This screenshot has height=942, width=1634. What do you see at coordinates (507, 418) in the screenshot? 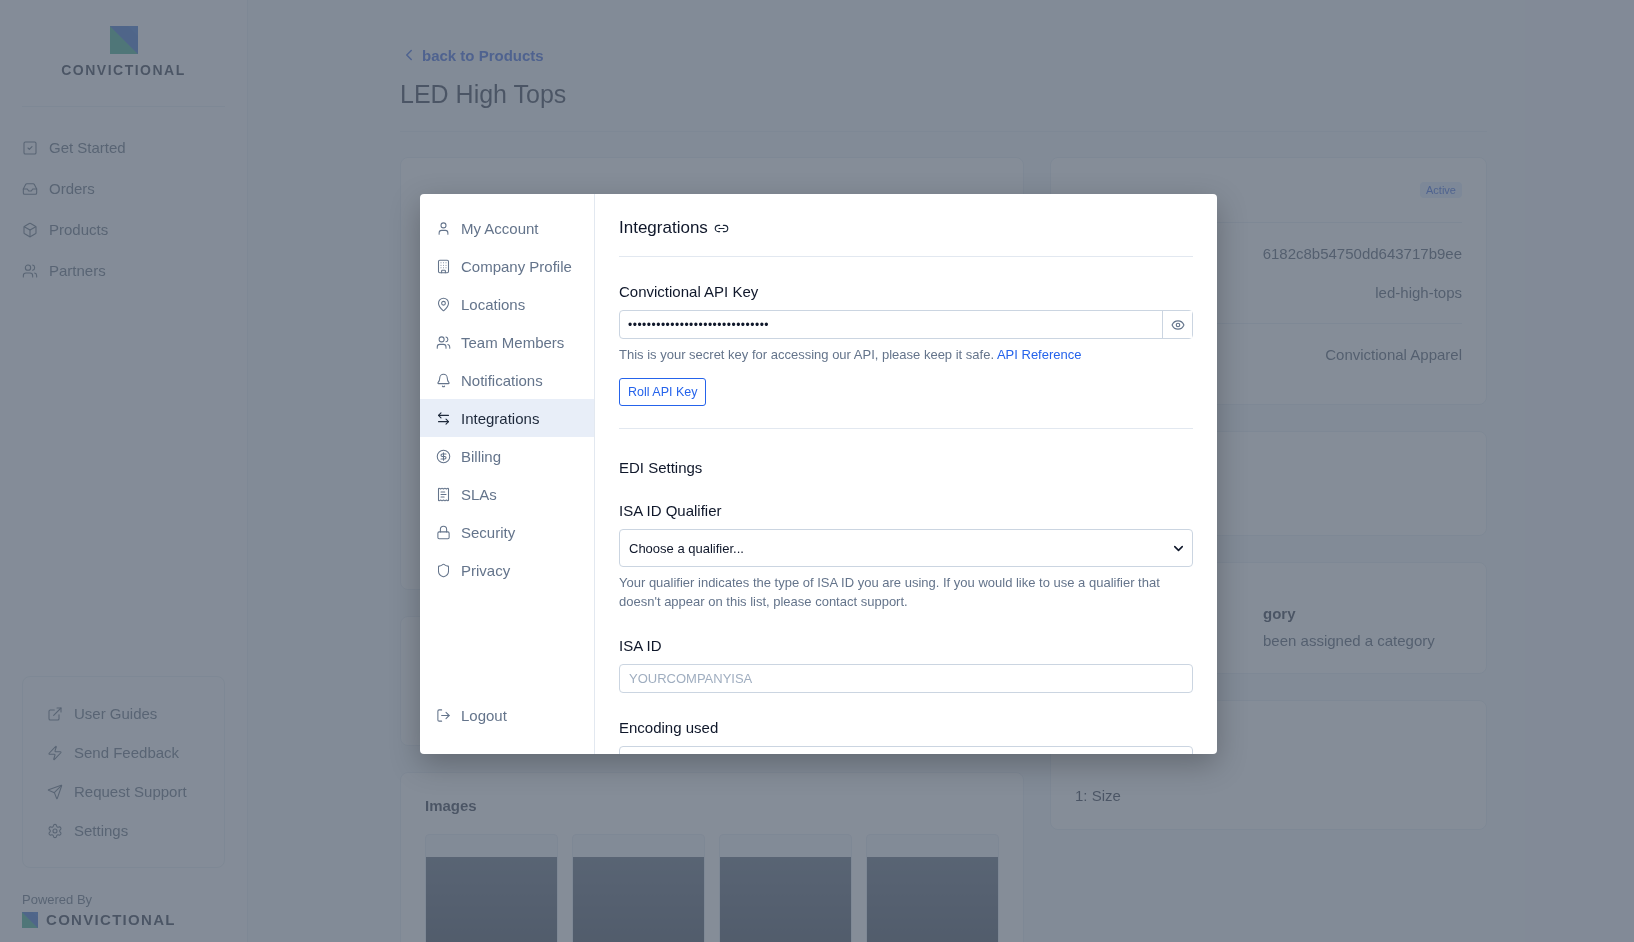
I see `settings-nav-item: Integrations` at bounding box center [507, 418].